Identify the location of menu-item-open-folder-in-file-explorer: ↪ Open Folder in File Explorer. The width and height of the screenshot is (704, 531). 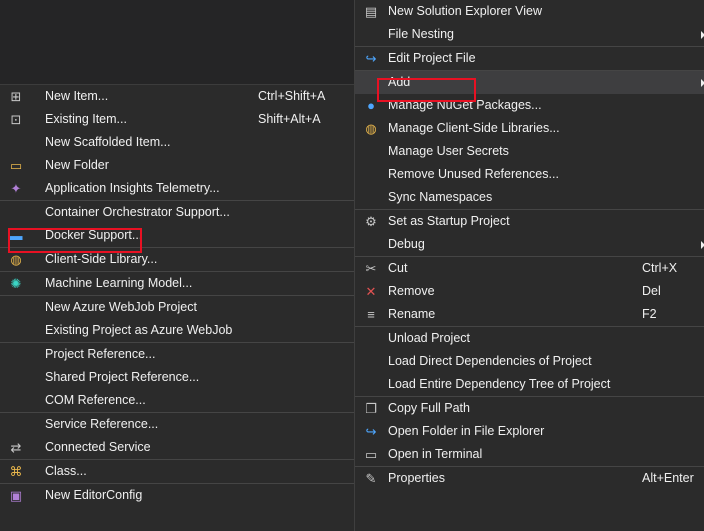
(529, 431).